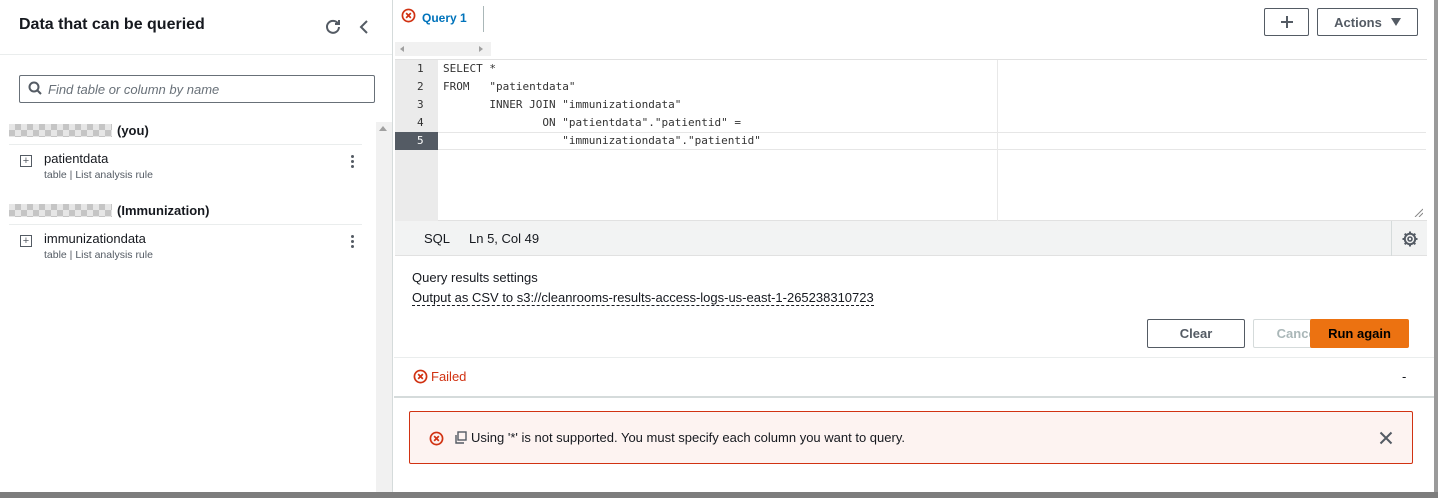  What do you see at coordinates (364, 27) in the screenshot?
I see `collapse-panel-icon` at bounding box center [364, 27].